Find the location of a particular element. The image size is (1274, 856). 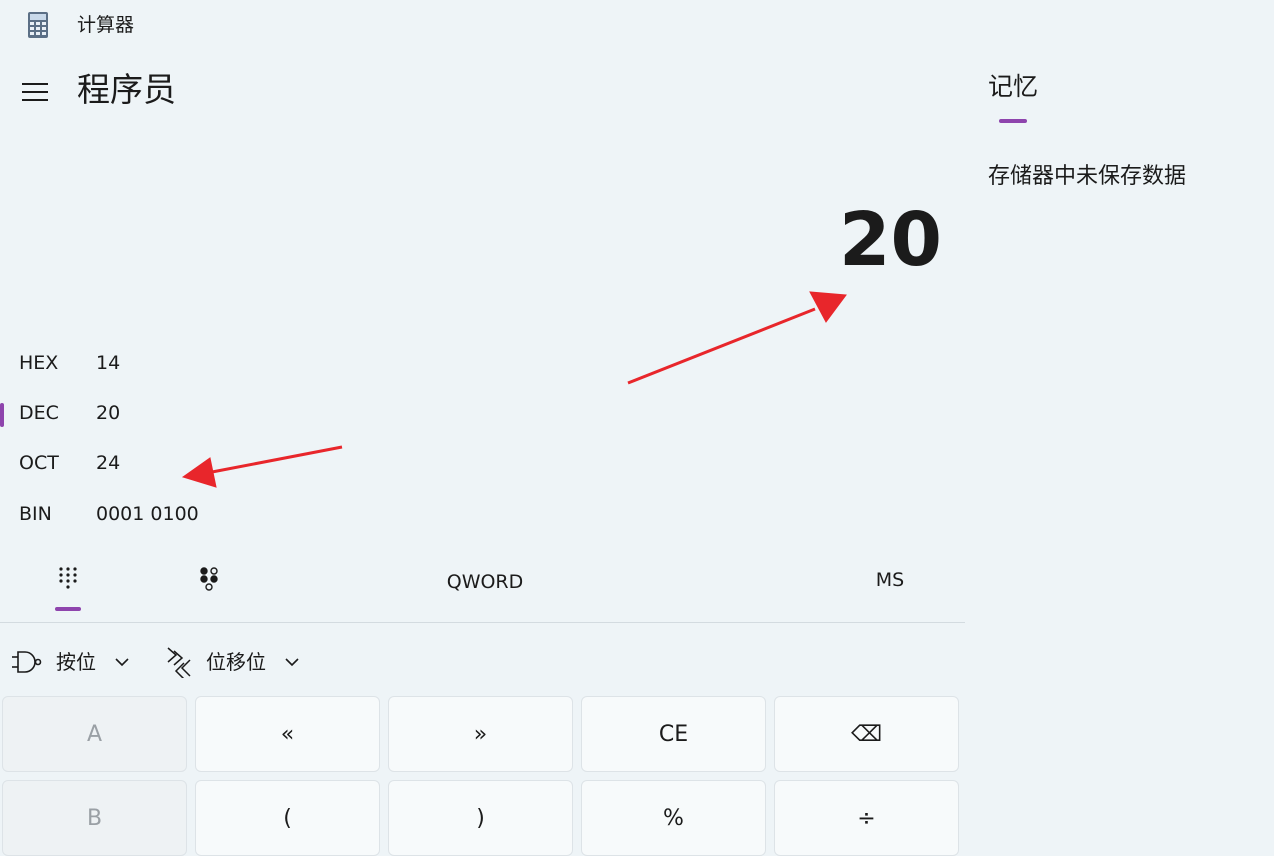

key-divide: ÷ is located at coordinates (866, 818).